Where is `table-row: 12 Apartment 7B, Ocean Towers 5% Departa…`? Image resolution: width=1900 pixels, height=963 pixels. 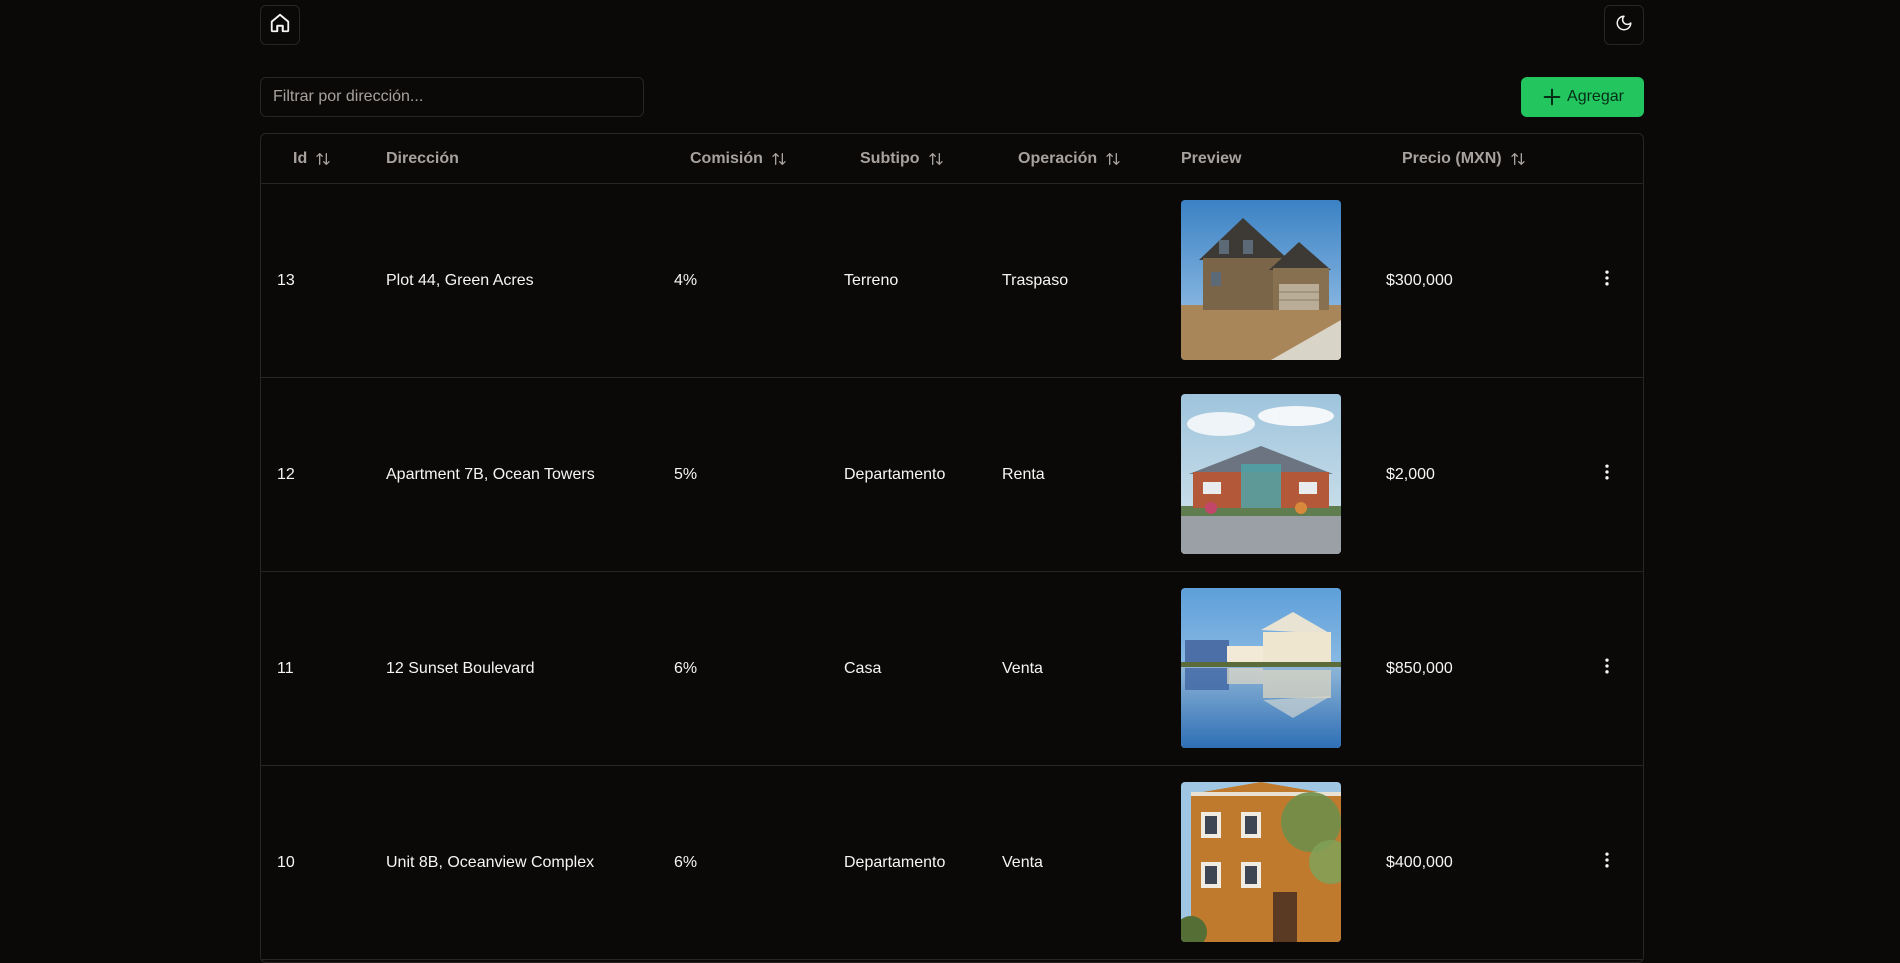
table-row: 12 Apartment 7B, Ocean Towers 5% Departa… is located at coordinates (952, 475).